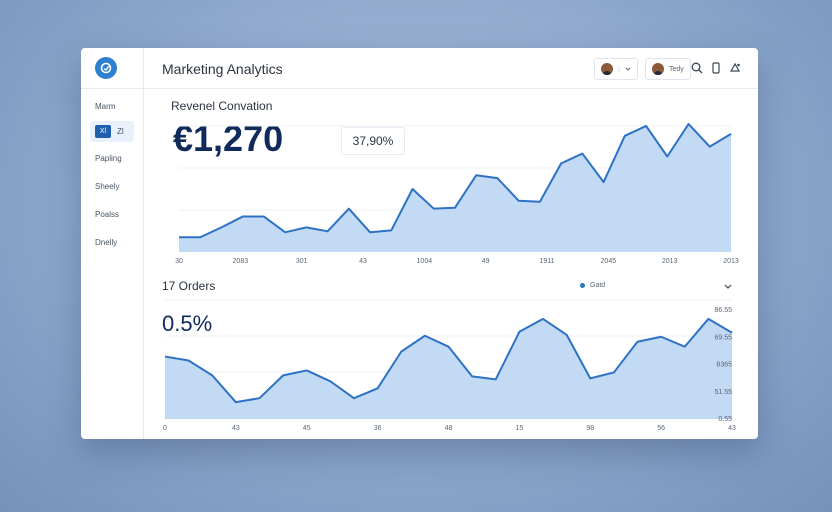  Describe the element at coordinates (725, 419) in the screenshot. I see `y-tick-label: 0.55` at that location.